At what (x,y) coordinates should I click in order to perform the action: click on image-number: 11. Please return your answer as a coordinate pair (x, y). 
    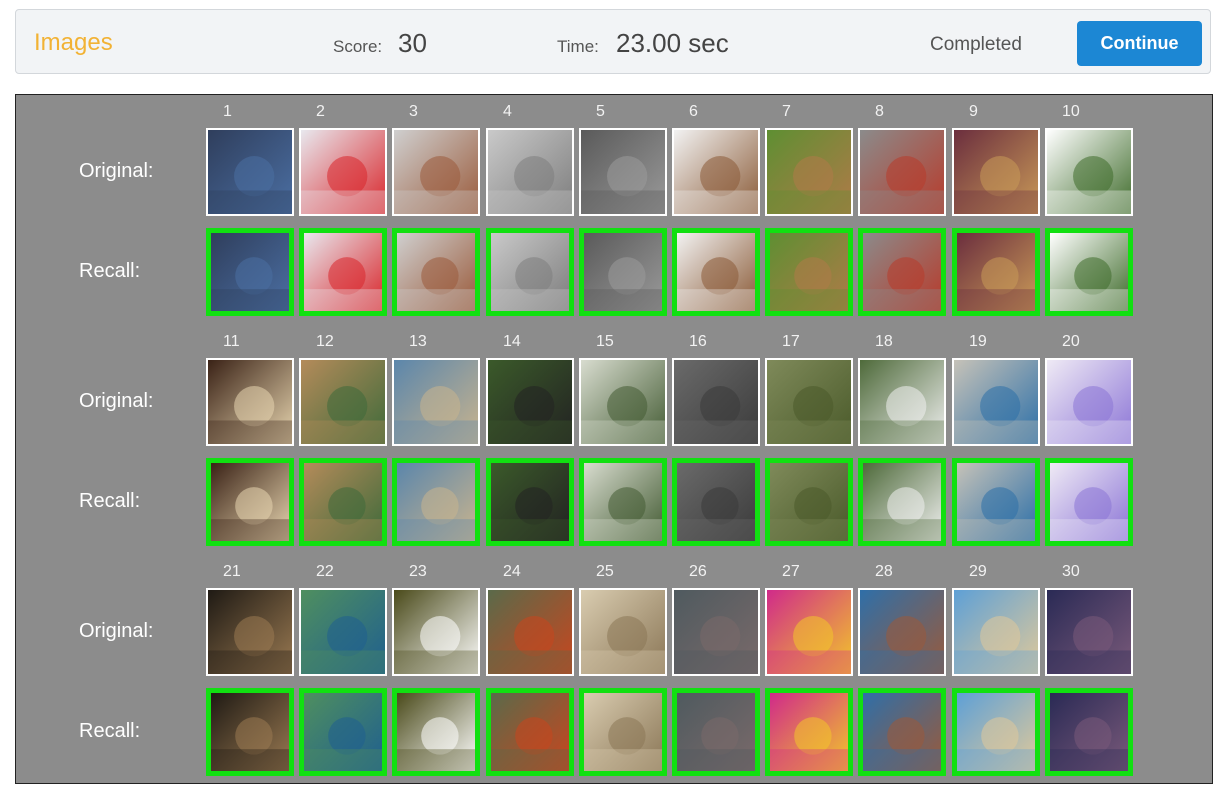
    Looking at the image, I should click on (231, 341).